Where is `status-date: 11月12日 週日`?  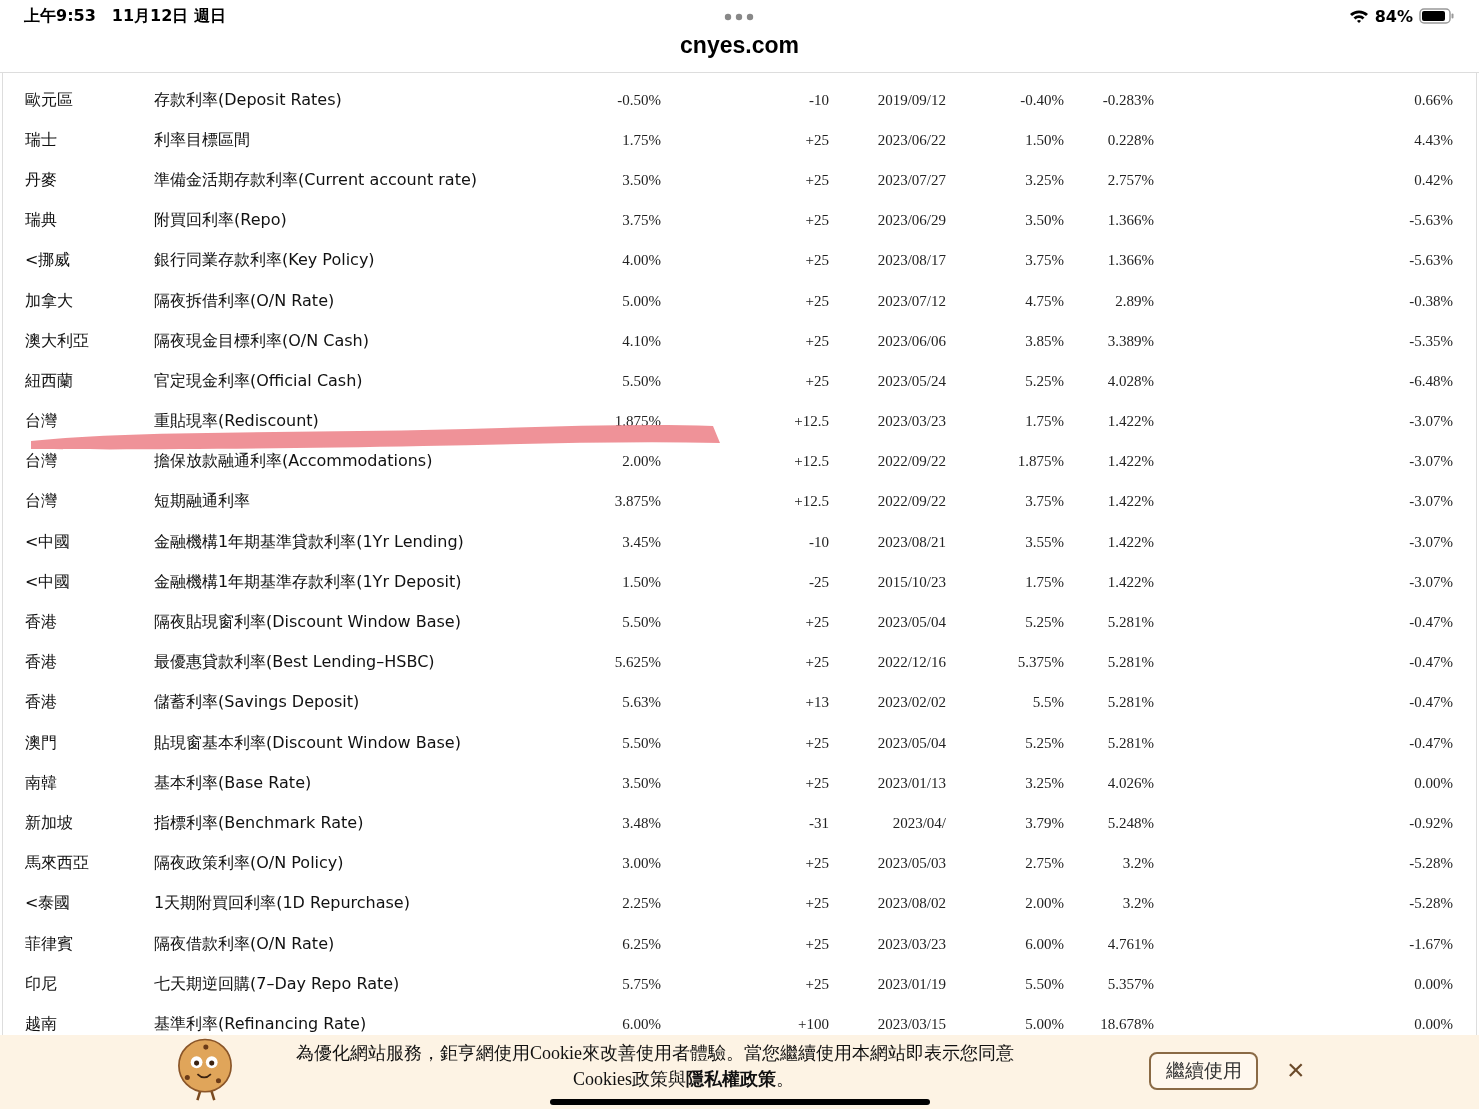 status-date: 11月12日 週日 is located at coordinates (168, 16).